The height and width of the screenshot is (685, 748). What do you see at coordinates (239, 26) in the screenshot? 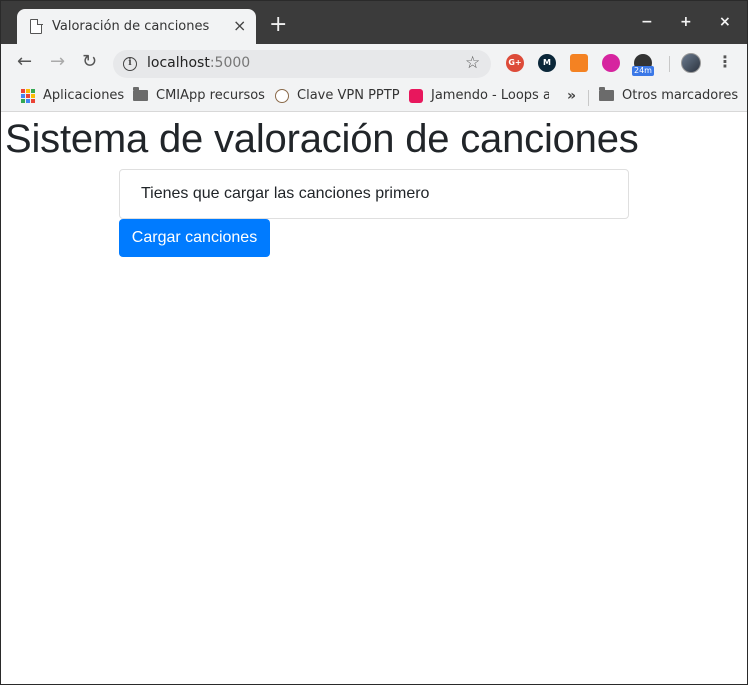
I see `tab-close-icon: ×` at bounding box center [239, 26].